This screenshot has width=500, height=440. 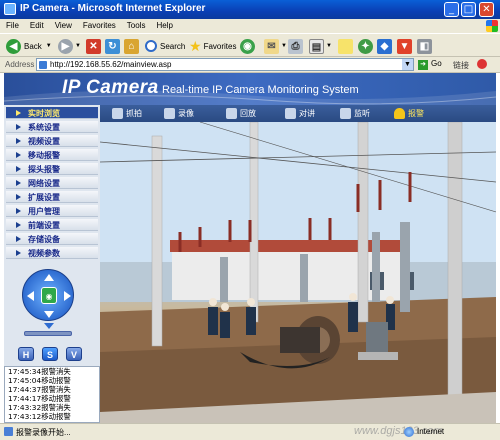 What do you see at coordinates (212, 46) in the screenshot?
I see `favorites-button: ★ Favorites` at bounding box center [212, 46].